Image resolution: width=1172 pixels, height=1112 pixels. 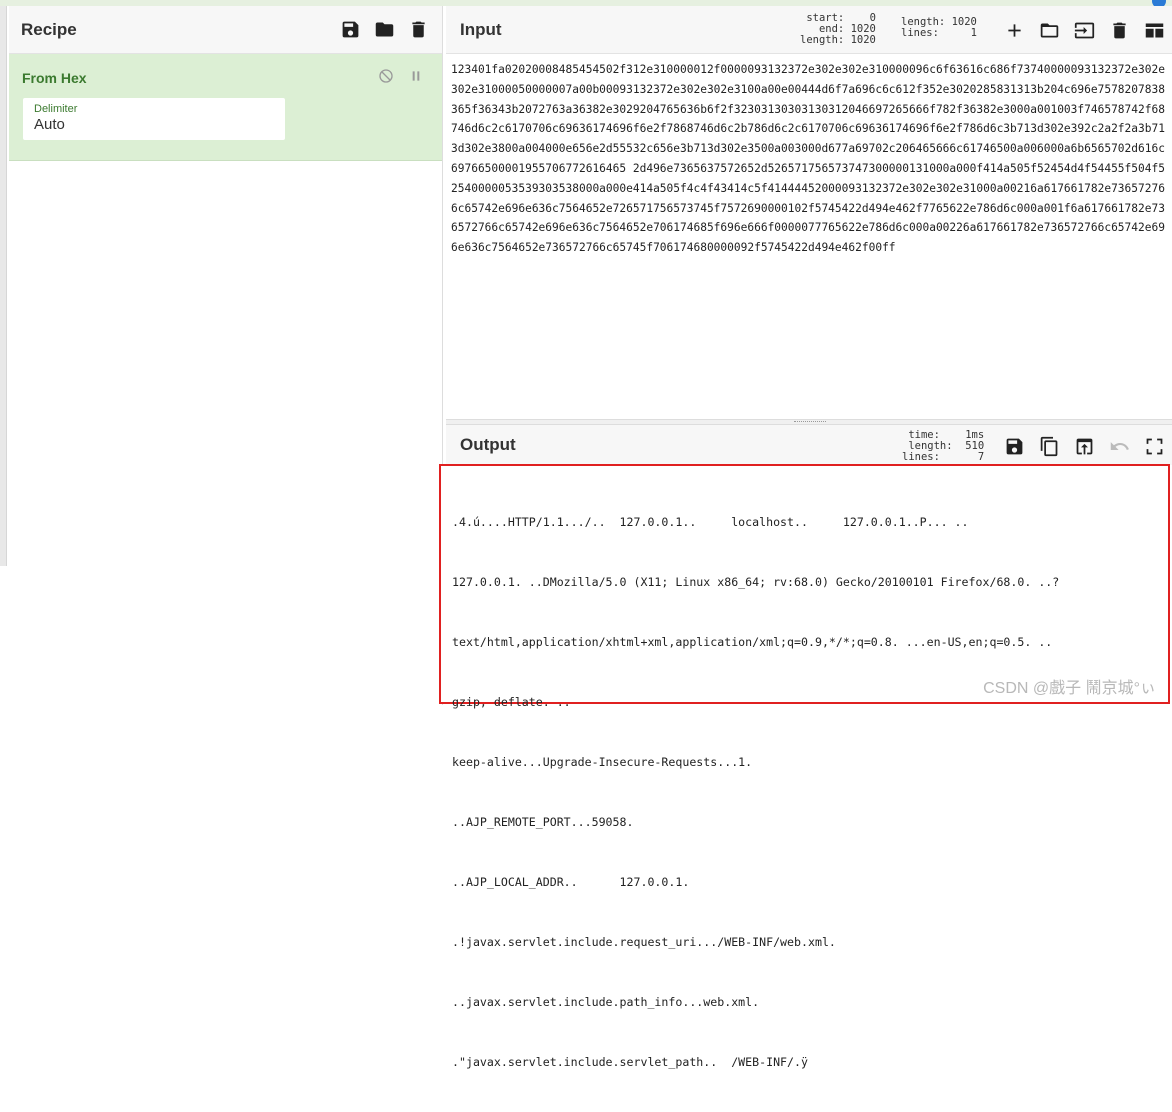 I want to click on undo-button, so click(x=1119, y=446).